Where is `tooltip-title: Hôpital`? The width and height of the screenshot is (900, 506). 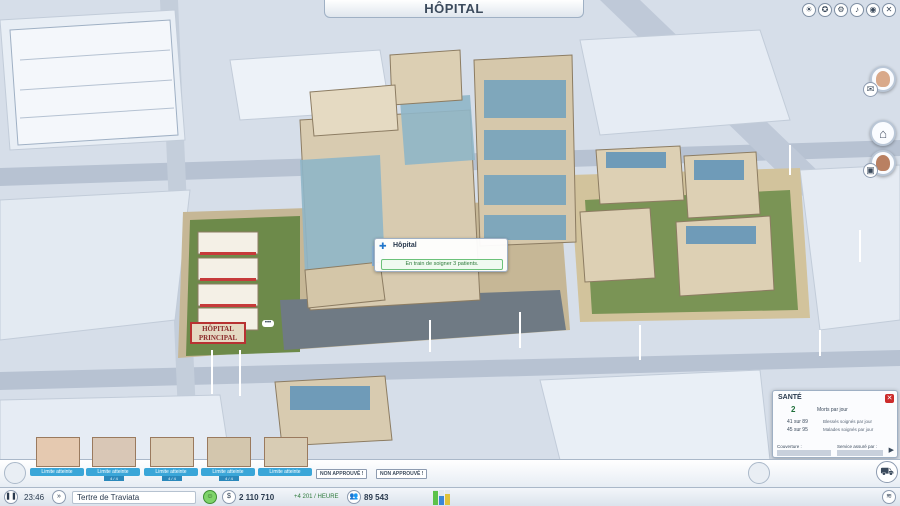
tooltip-title: Hôpital is located at coordinates (405, 245).